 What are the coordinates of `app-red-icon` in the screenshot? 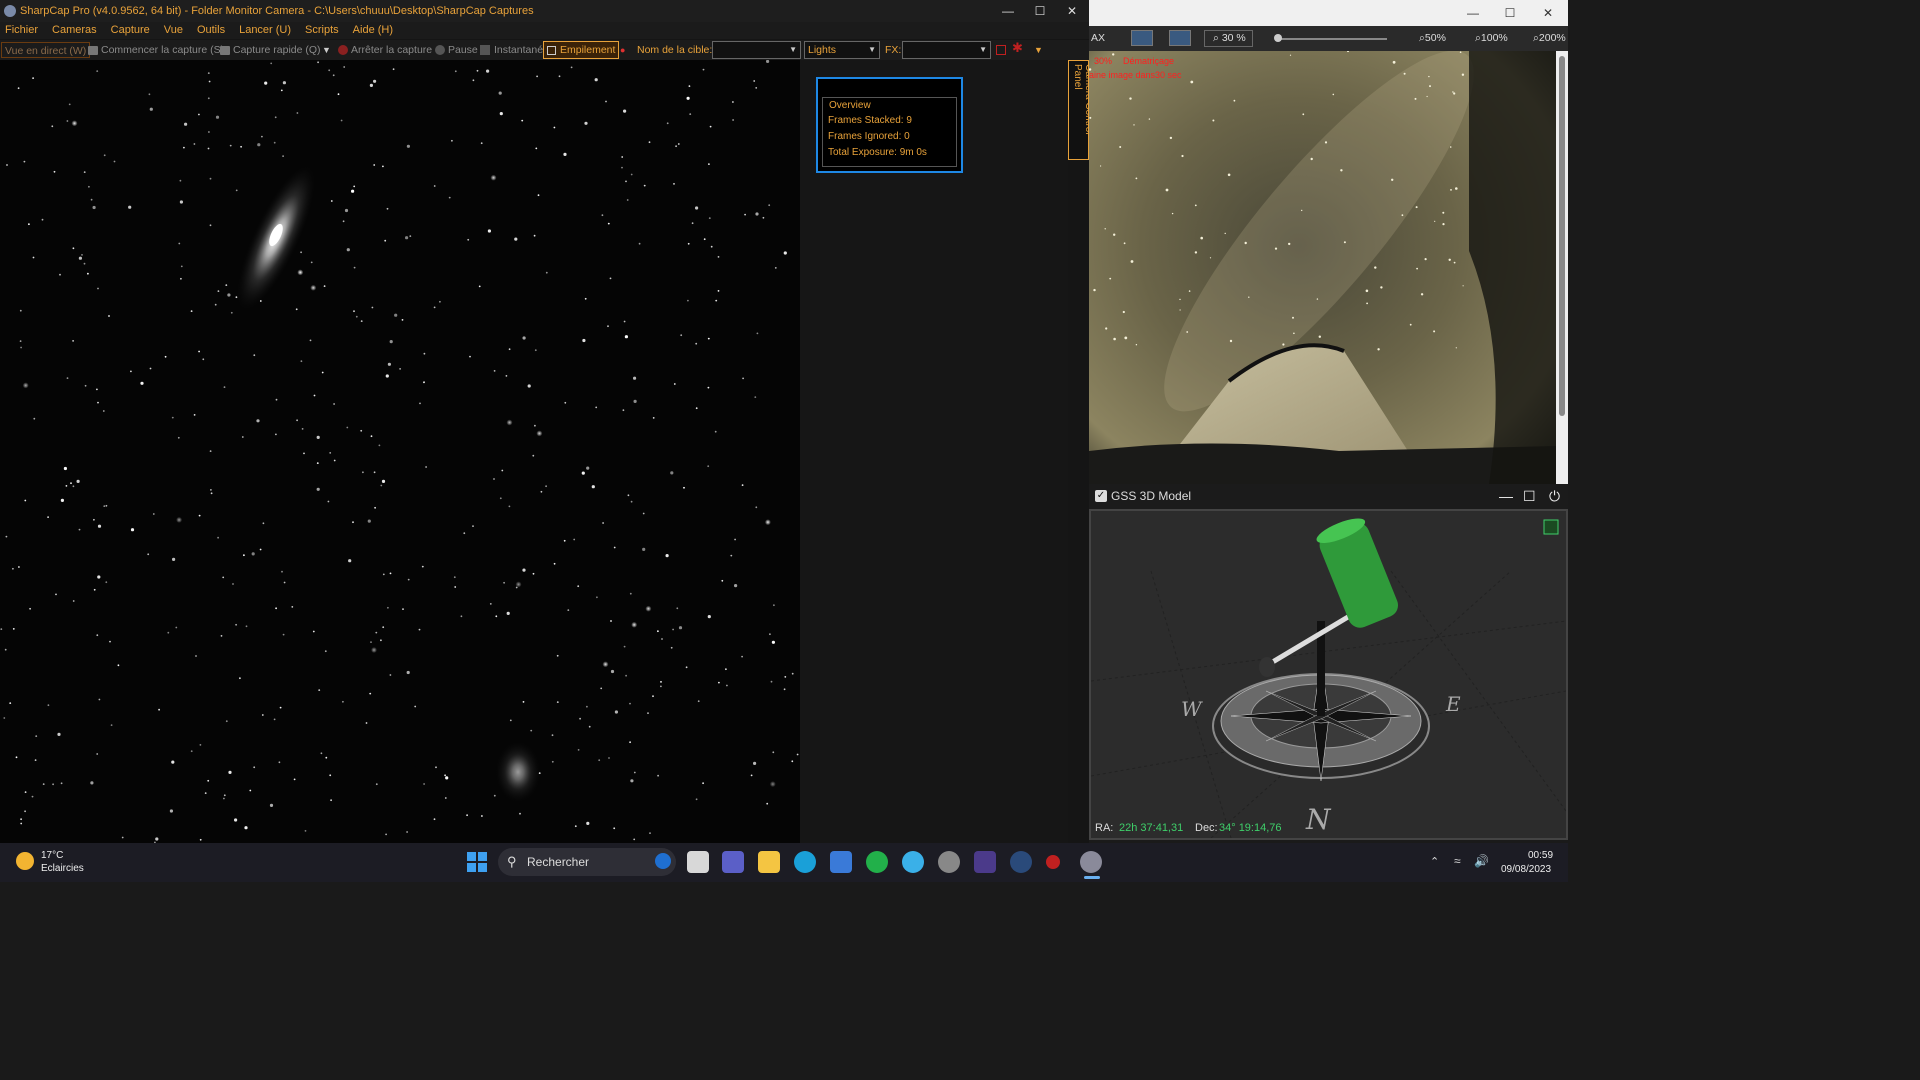 It's located at (1053, 862).